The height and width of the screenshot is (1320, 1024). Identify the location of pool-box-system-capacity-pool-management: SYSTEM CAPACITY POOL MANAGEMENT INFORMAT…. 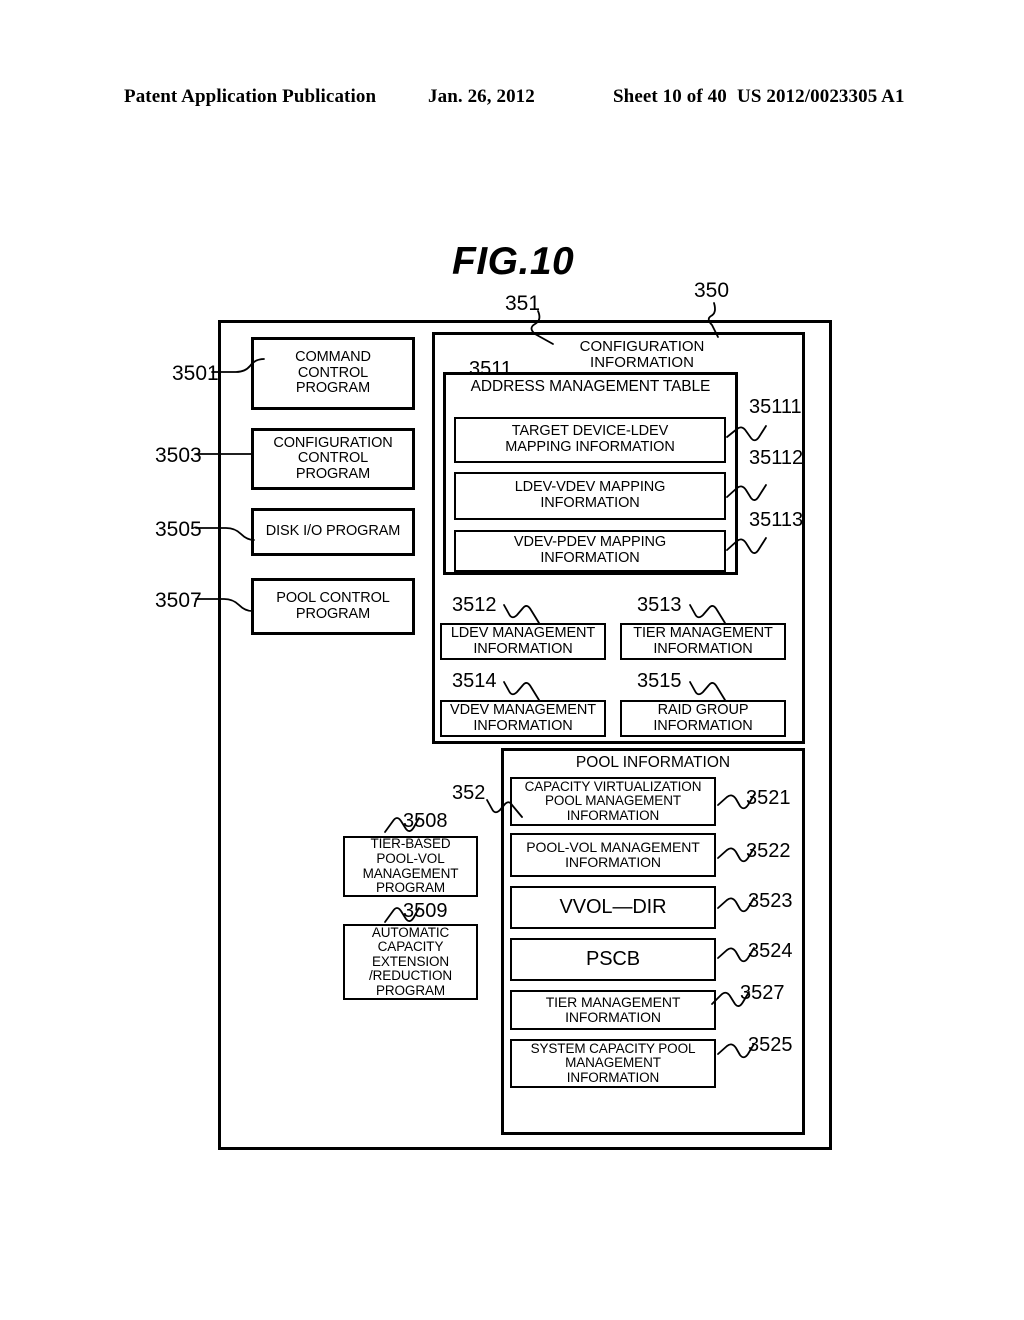
(613, 1063).